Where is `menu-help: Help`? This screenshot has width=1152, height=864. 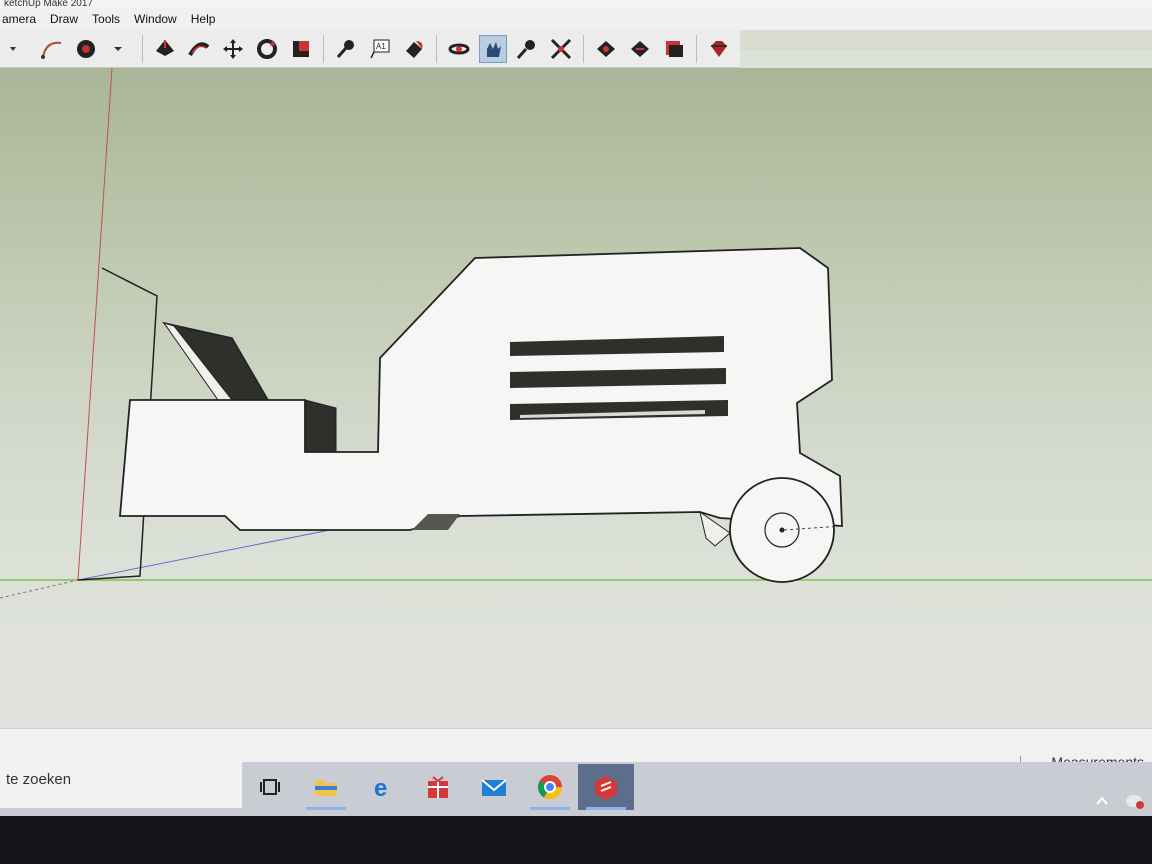 menu-help: Help is located at coordinates (203, 19).